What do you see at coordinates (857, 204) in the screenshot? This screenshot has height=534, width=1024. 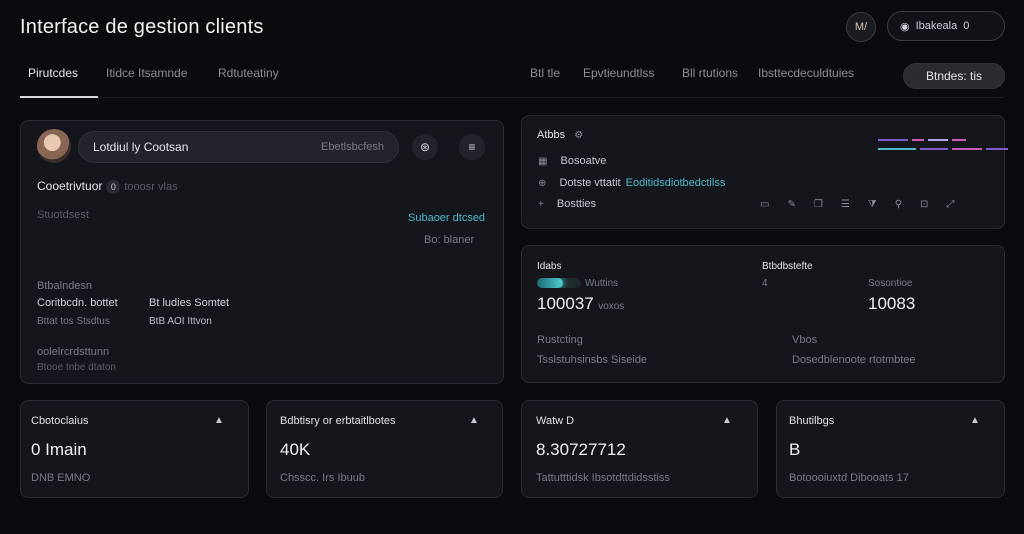 I see `activity-action-icons: ▭ ✎ ❐ ☰ ⧩ ⚲ ⊡ ⤢` at bounding box center [857, 204].